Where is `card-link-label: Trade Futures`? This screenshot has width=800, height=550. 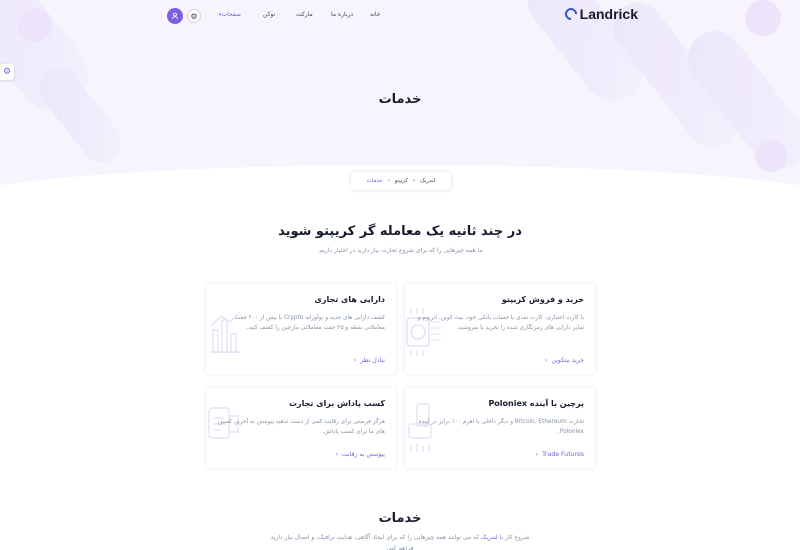 card-link-label: Trade Futures is located at coordinates (563, 454).